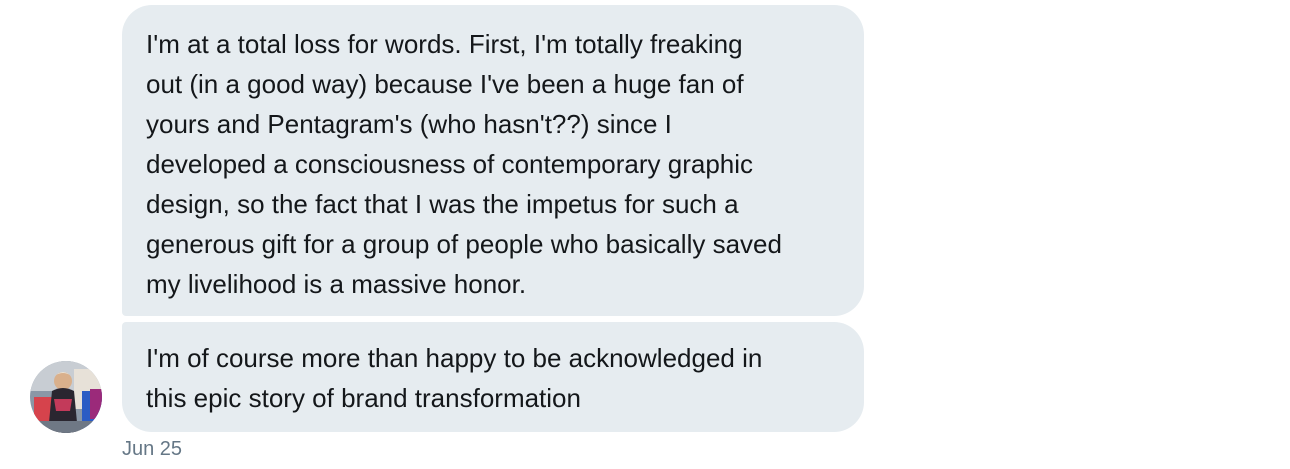 This screenshot has width=1290, height=469. I want to click on avatar-photo-icon, so click(66, 397).